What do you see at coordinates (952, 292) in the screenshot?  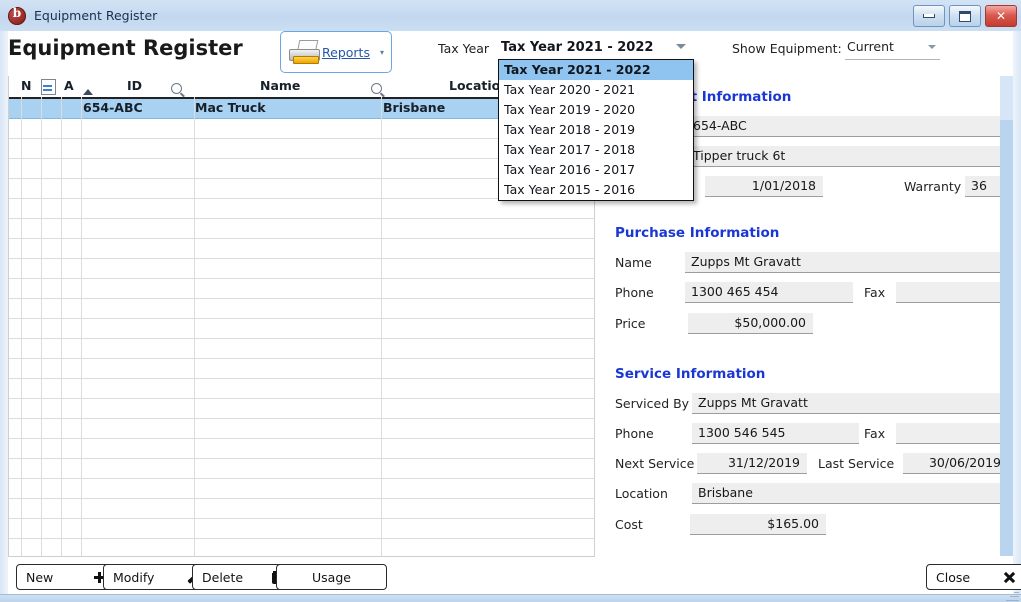 I see `purchase-fax-field` at bounding box center [952, 292].